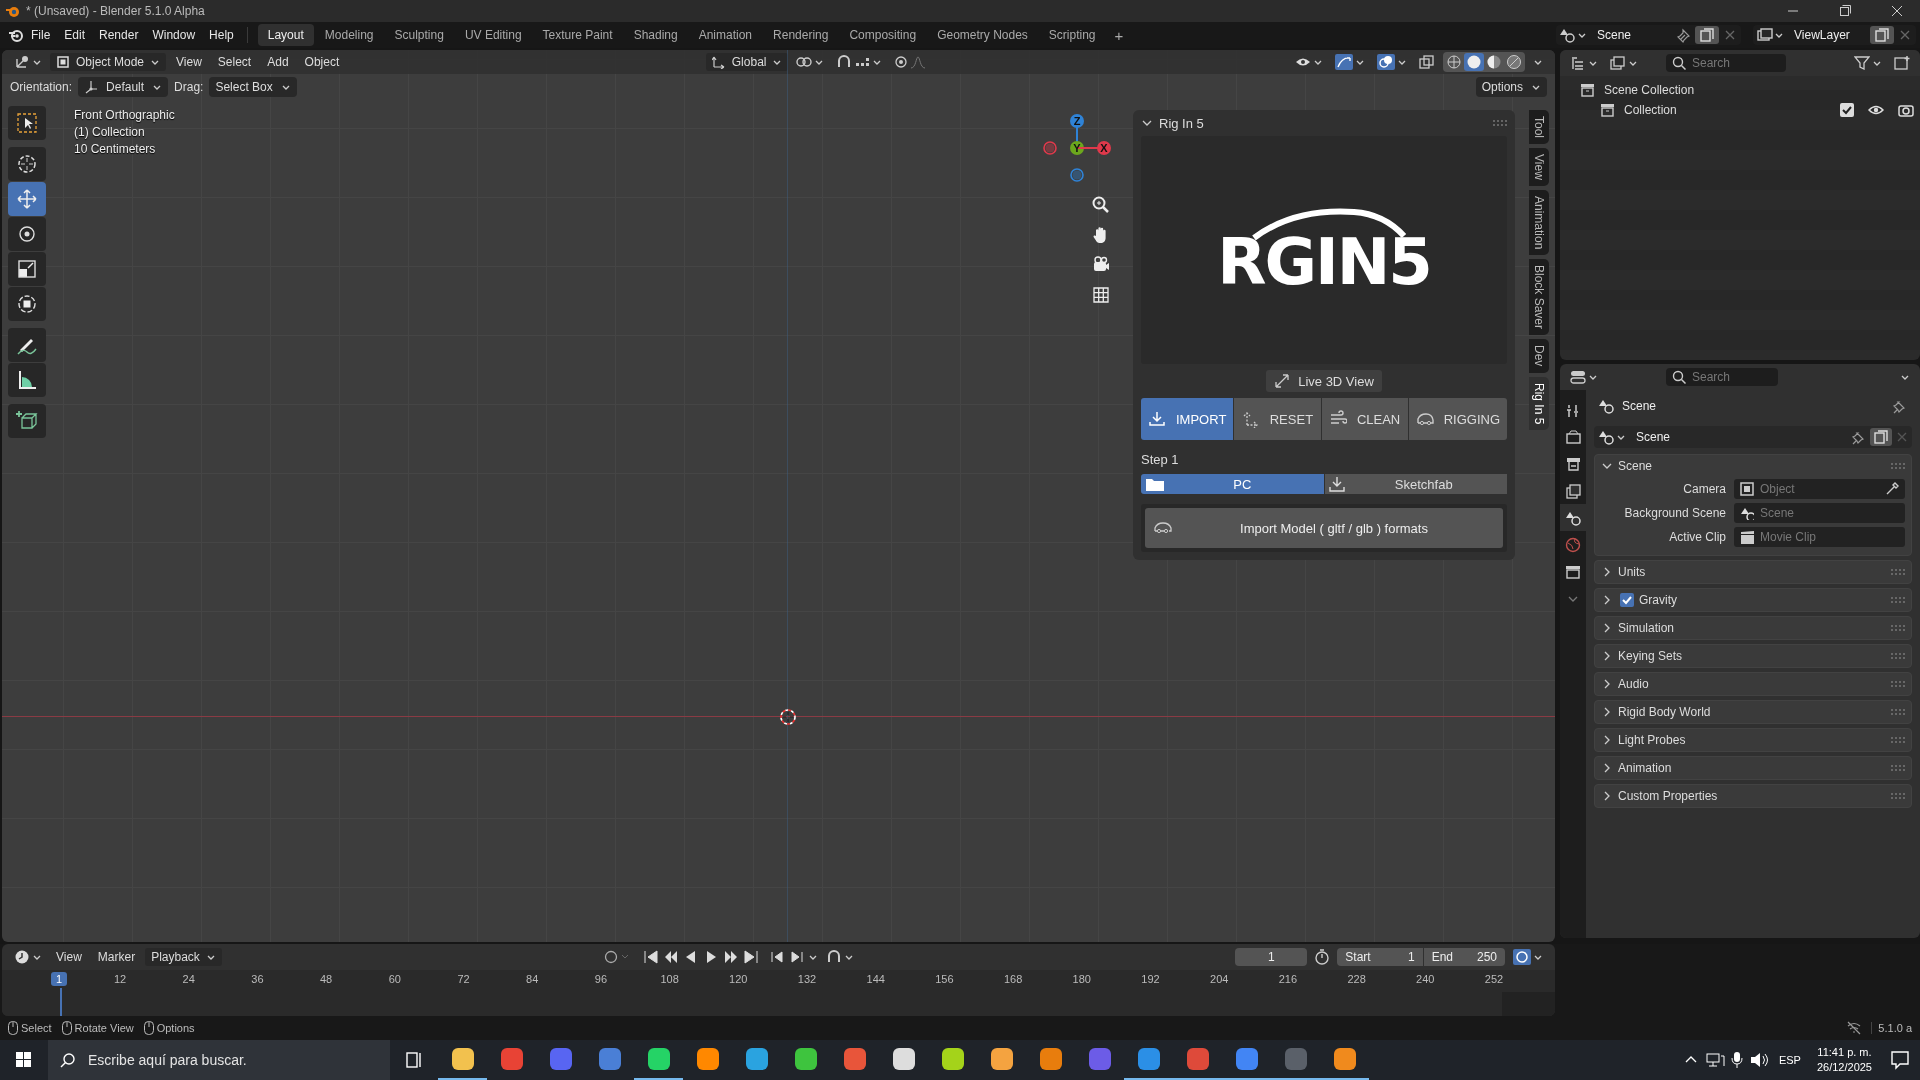 This screenshot has height=1080, width=1920. Describe the element at coordinates (108, 62) in the screenshot. I see `mode-dropdown: Object Mode` at that location.